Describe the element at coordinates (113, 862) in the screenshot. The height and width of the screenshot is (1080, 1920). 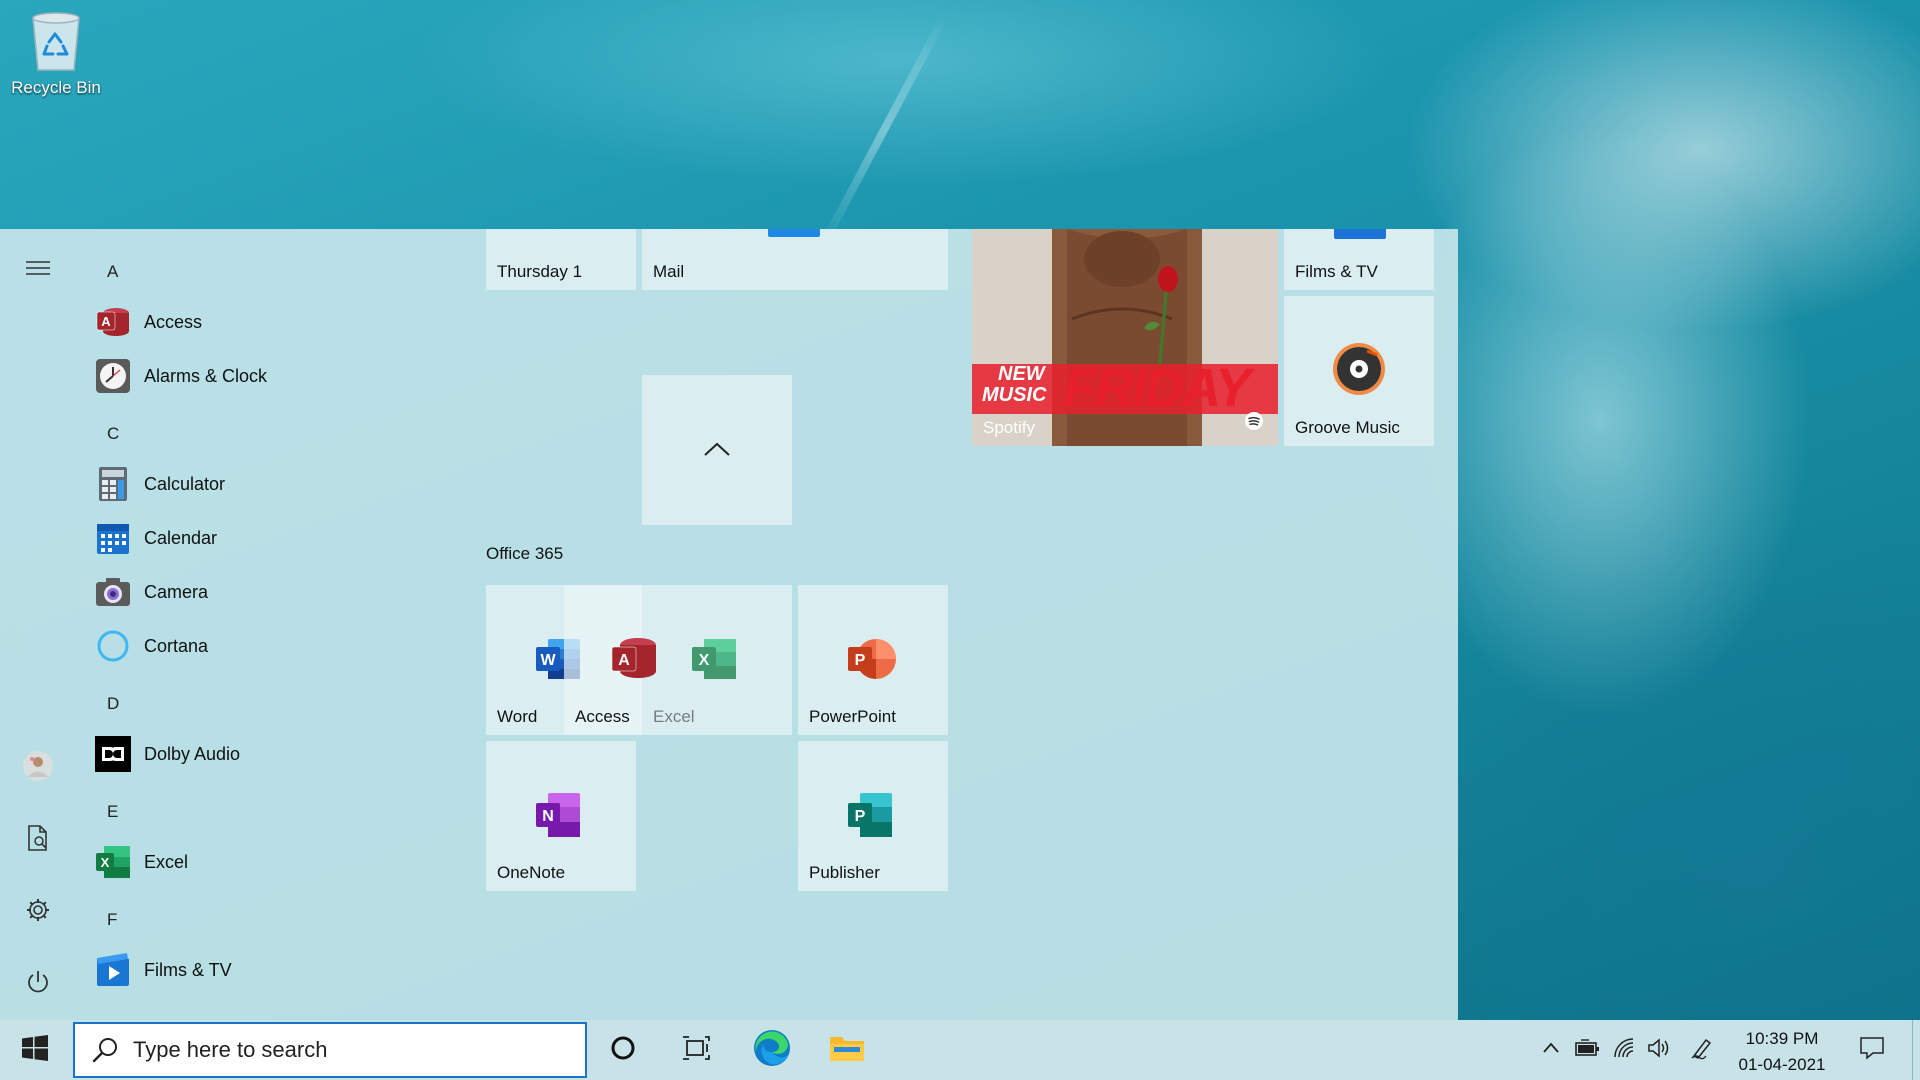
I see `excel-icon: X` at that location.